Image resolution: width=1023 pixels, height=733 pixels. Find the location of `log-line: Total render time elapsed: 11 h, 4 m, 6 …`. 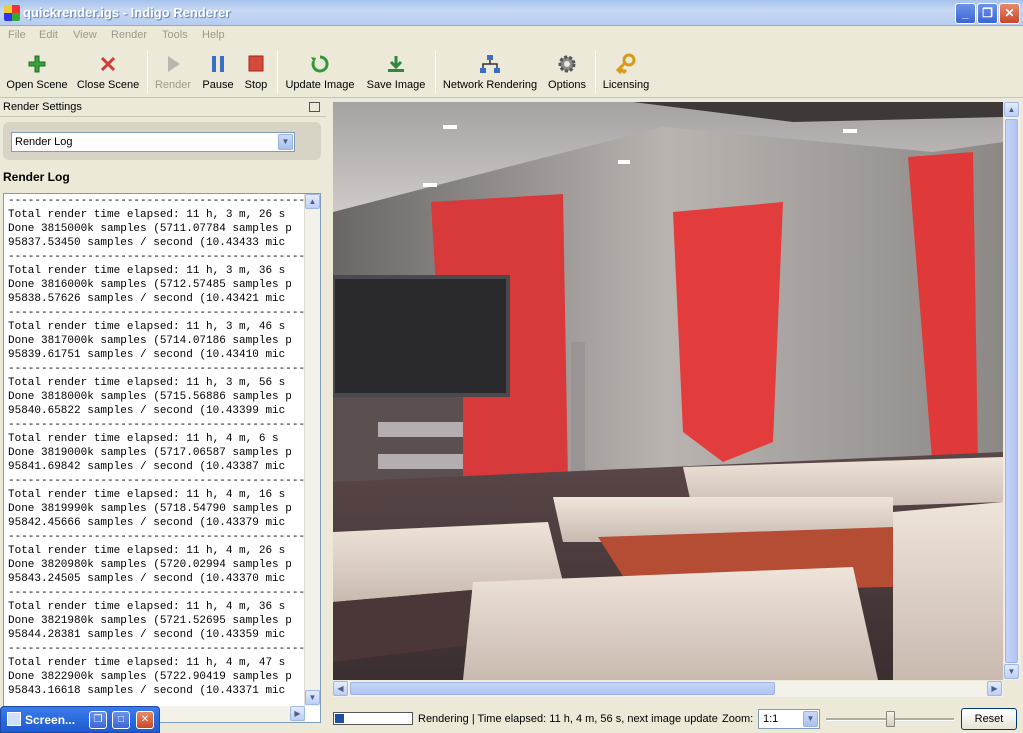

log-line: Total render time elapsed: 11 h, 4 m, 6 … is located at coordinates (143, 439).